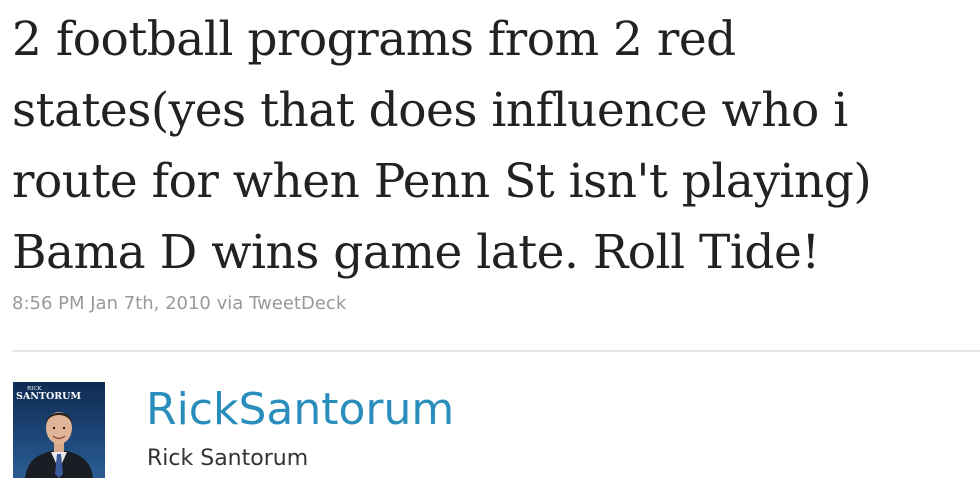  Describe the element at coordinates (230, 303) in the screenshot. I see `via-label: via` at that location.